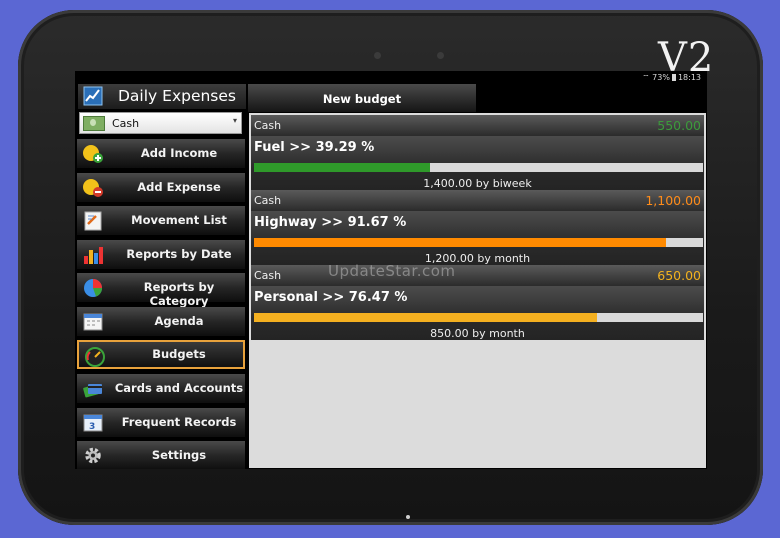 The width and height of the screenshot is (780, 538). What do you see at coordinates (477, 275) in the screenshot?
I see `budget-header: Cash 650.00` at bounding box center [477, 275].